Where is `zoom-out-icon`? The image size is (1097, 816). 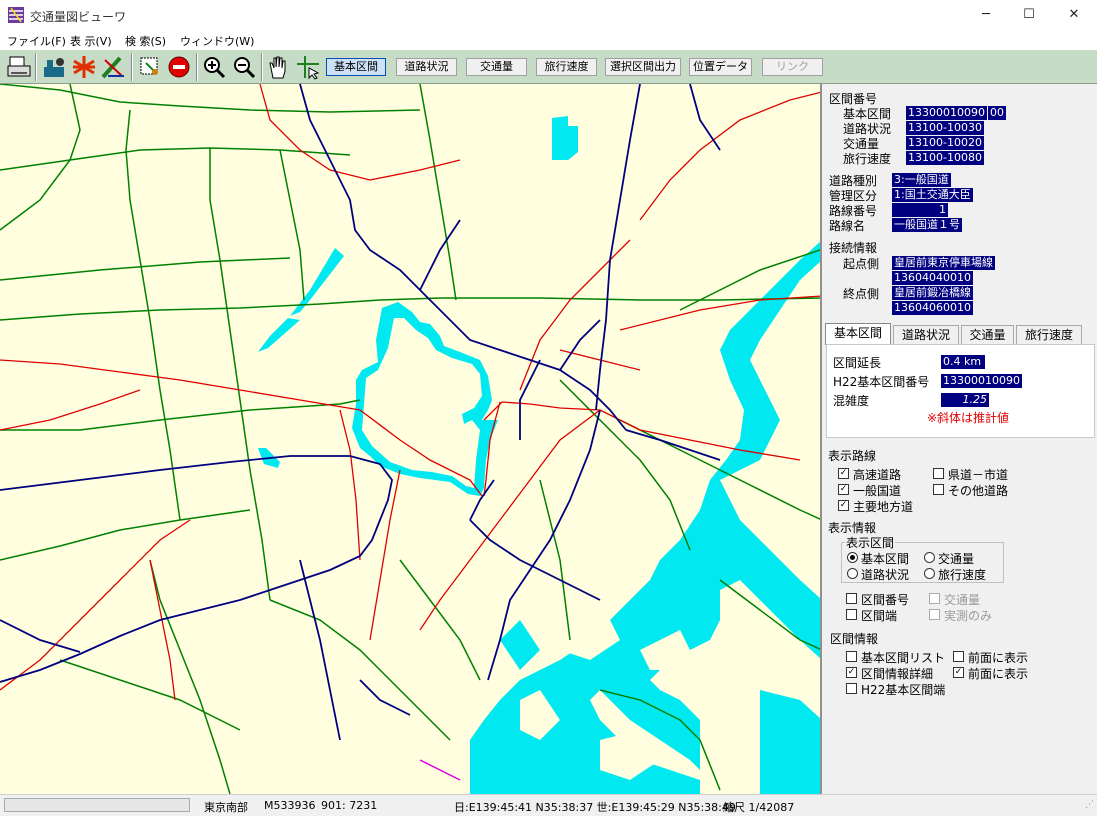 zoom-out-icon is located at coordinates (244, 67).